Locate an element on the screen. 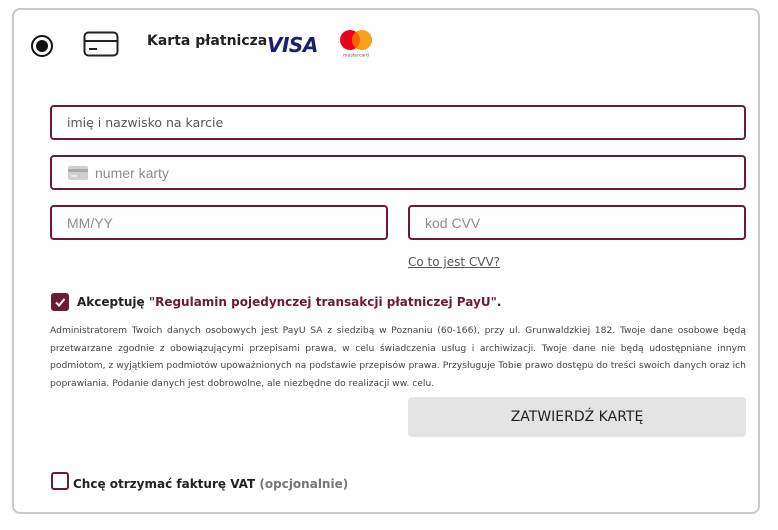 The width and height of the screenshot is (778, 530). cvv-placeholder: kod CVV is located at coordinates (453, 222).